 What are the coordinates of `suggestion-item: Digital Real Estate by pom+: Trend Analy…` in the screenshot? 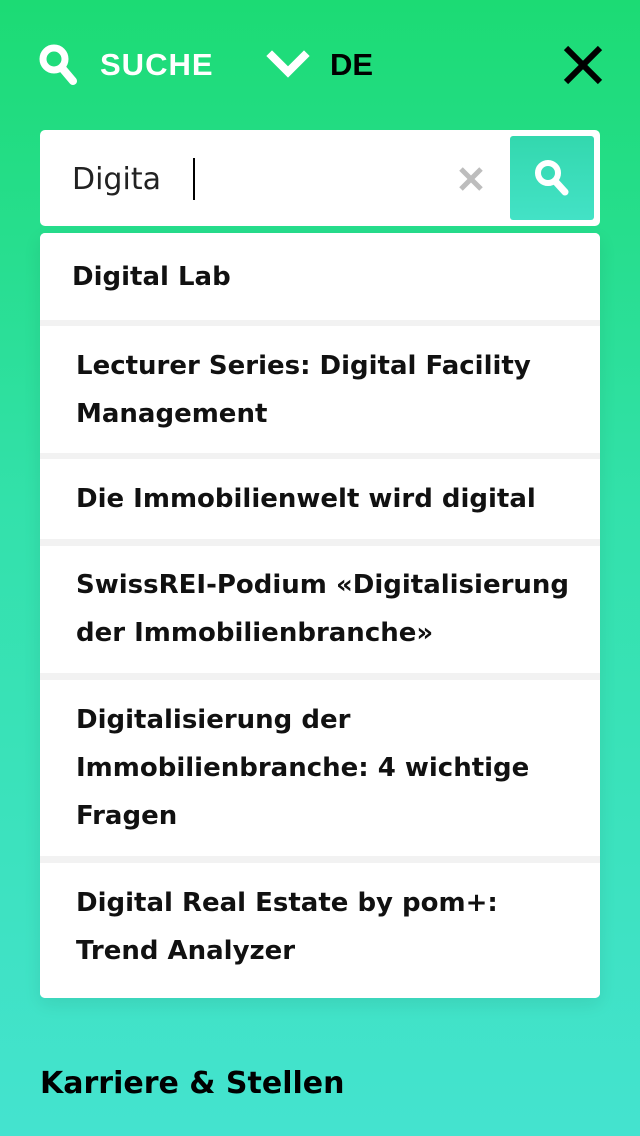 It's located at (320, 930).